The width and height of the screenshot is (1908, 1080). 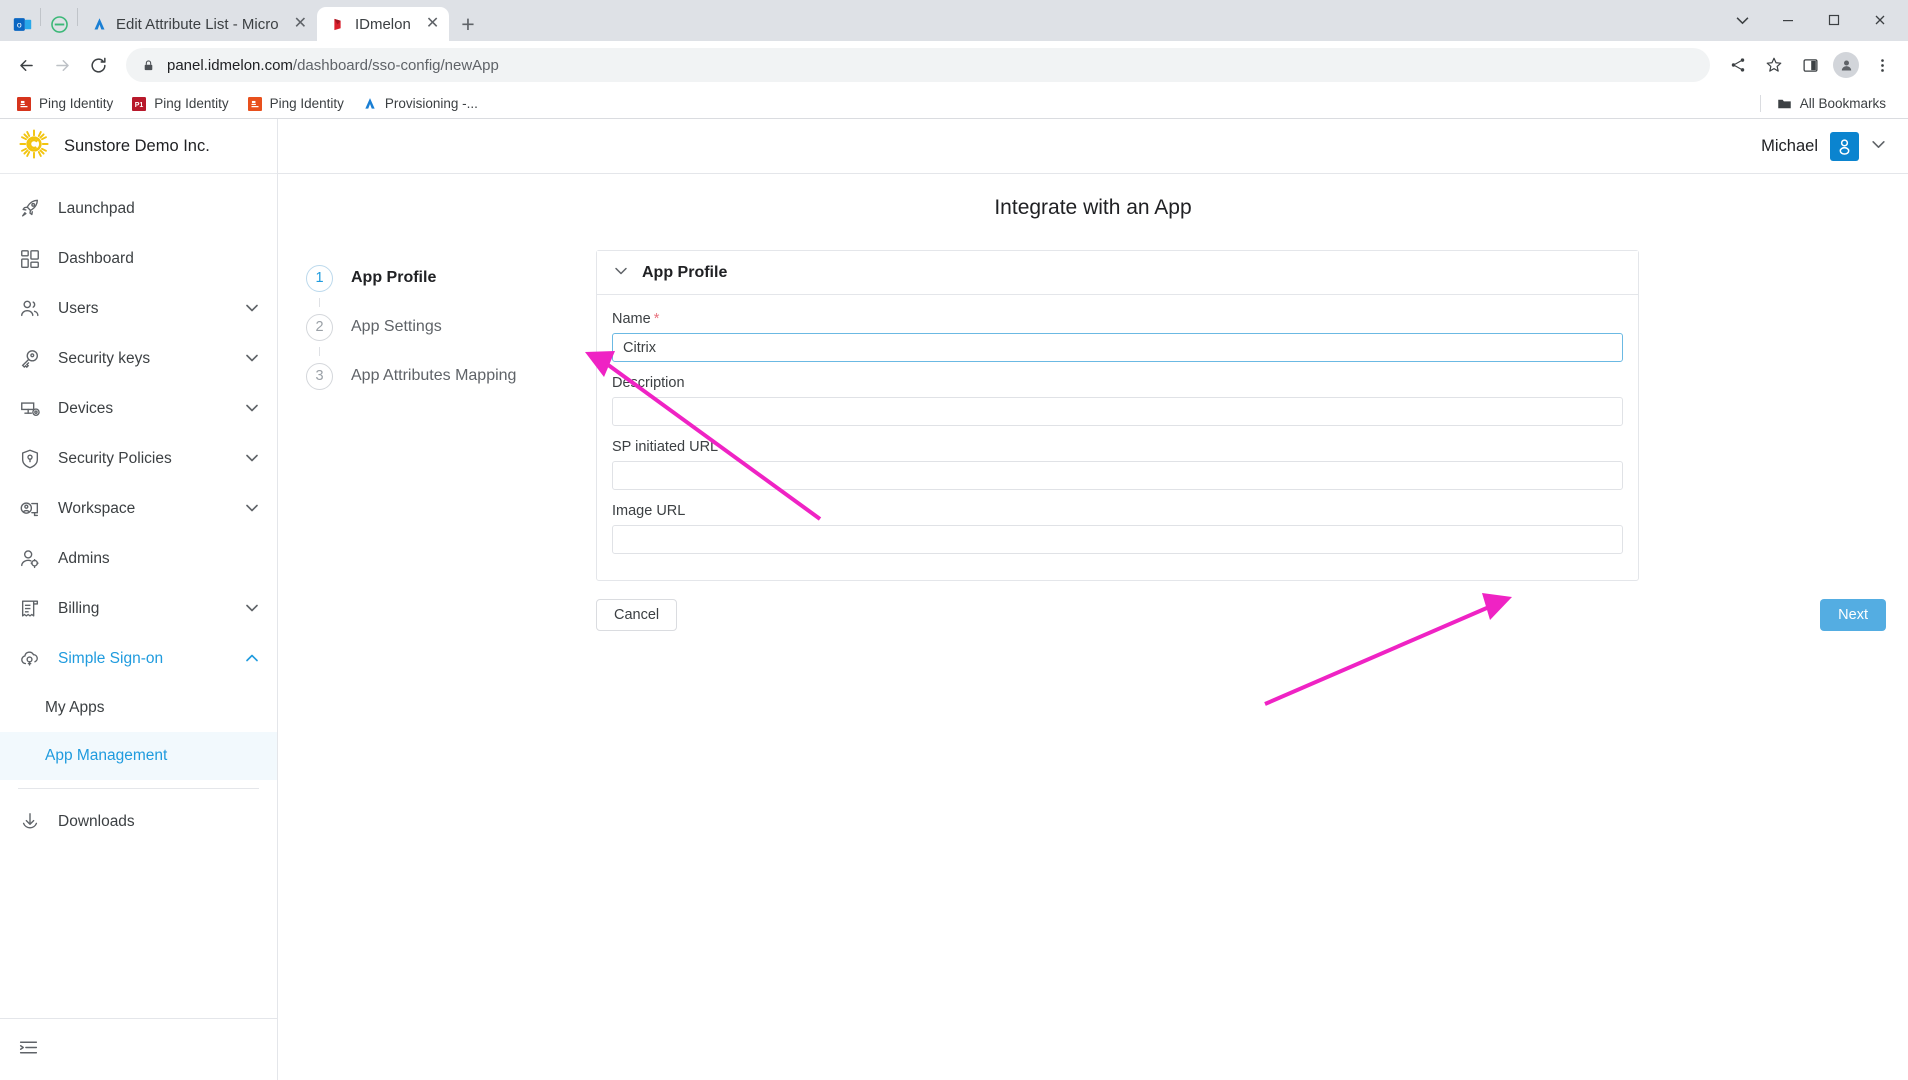 What do you see at coordinates (139, 104) in the screenshot?
I see `ping-identity-p1-icon: P1` at bounding box center [139, 104].